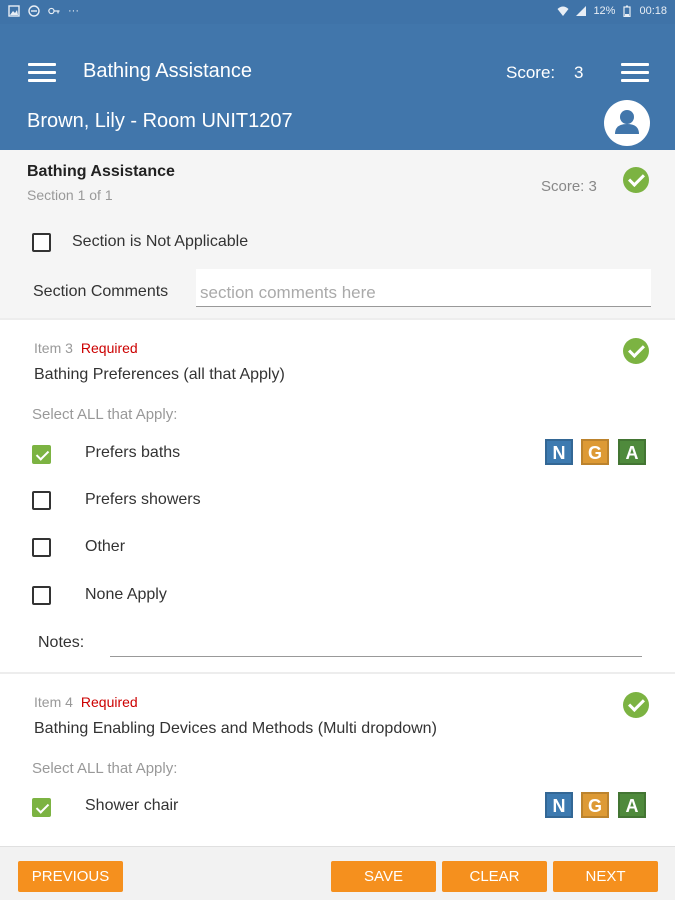  Describe the element at coordinates (635, 72) in the screenshot. I see `options-menu-icon` at that location.